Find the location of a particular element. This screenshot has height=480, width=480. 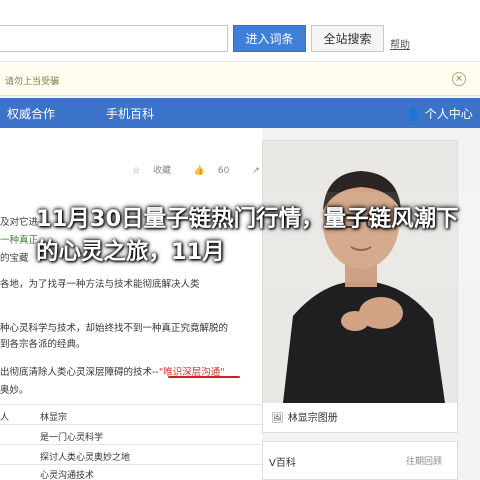

table-row: 探讨人类心灵奥妙之地 is located at coordinates (65, 456).